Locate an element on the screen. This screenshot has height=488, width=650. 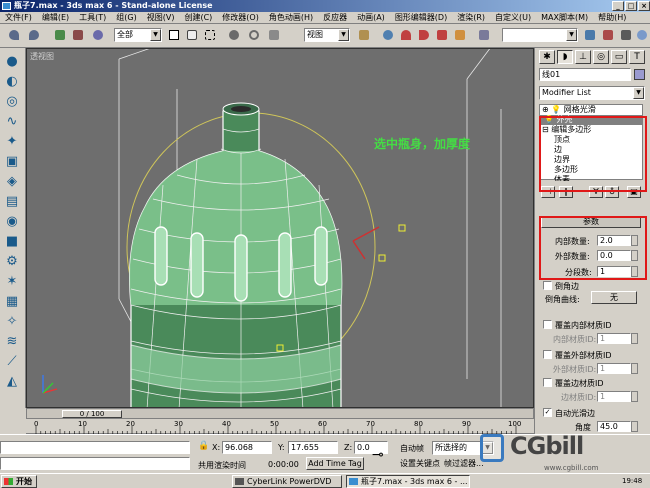
select-move-icon is located at coordinates (234, 35).